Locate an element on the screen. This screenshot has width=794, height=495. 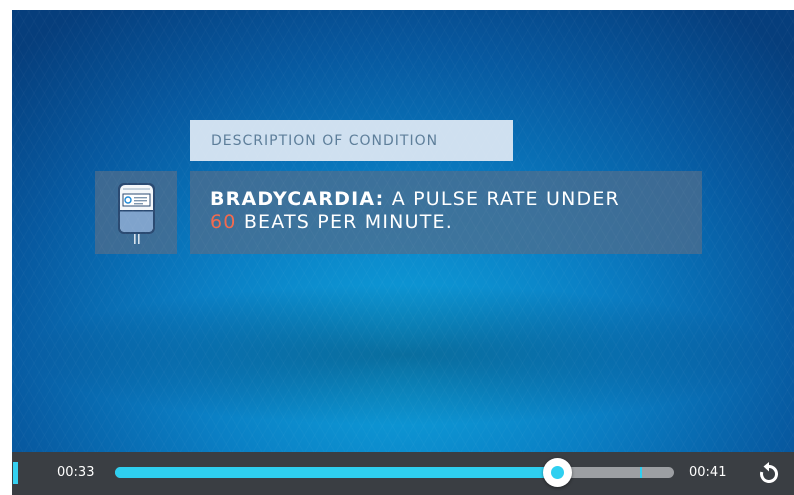
definition-text-1: A PULSE RATE UNDER is located at coordinates (502, 199).